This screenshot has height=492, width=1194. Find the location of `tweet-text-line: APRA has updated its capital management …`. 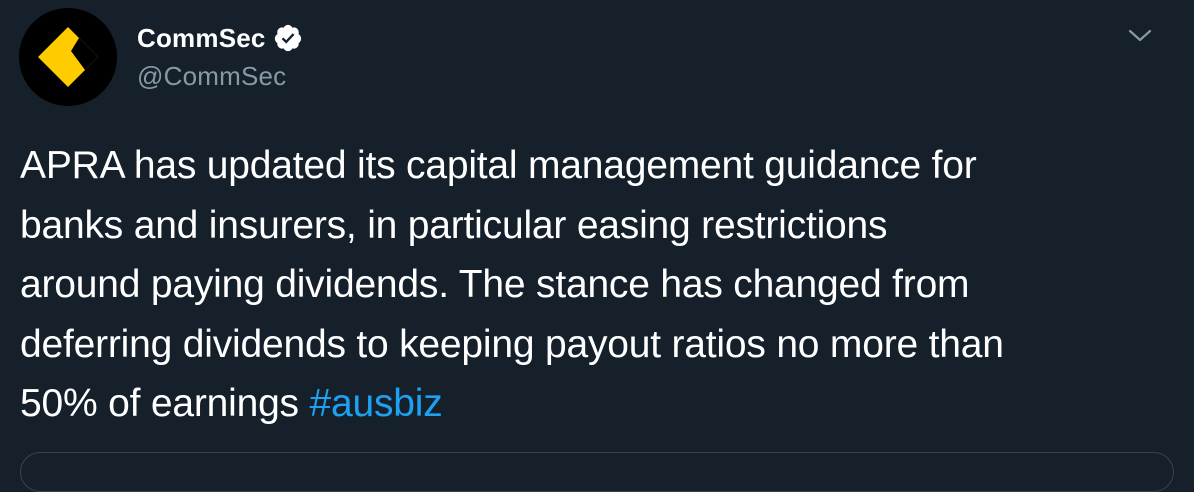

tweet-text-line: APRA has updated its capital management … is located at coordinates (498, 165).